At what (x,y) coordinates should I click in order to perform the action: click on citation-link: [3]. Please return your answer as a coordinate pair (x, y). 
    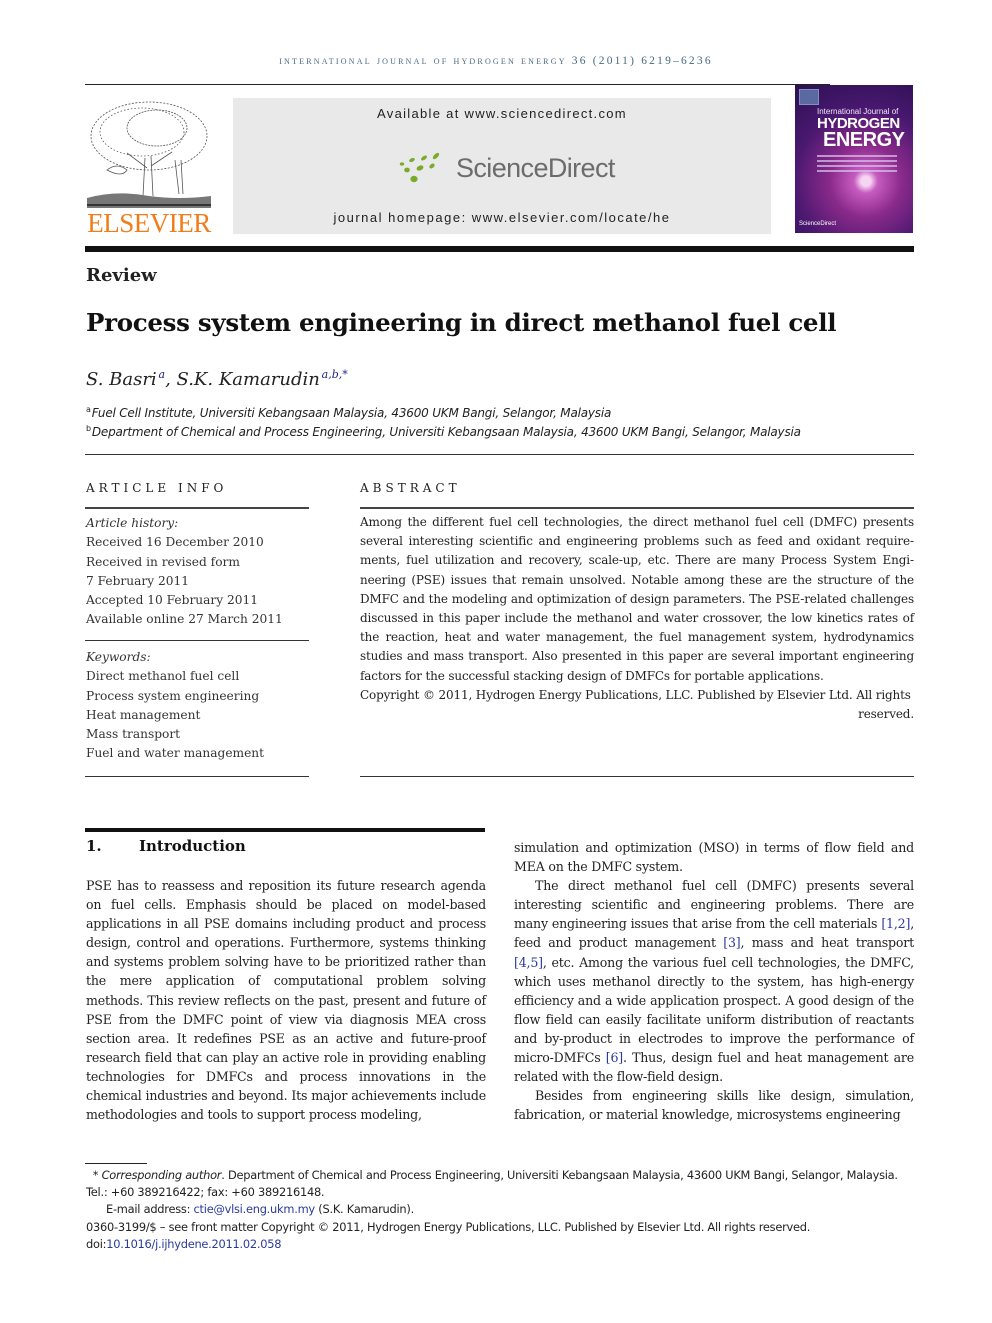
    Looking at the image, I should click on (731, 942).